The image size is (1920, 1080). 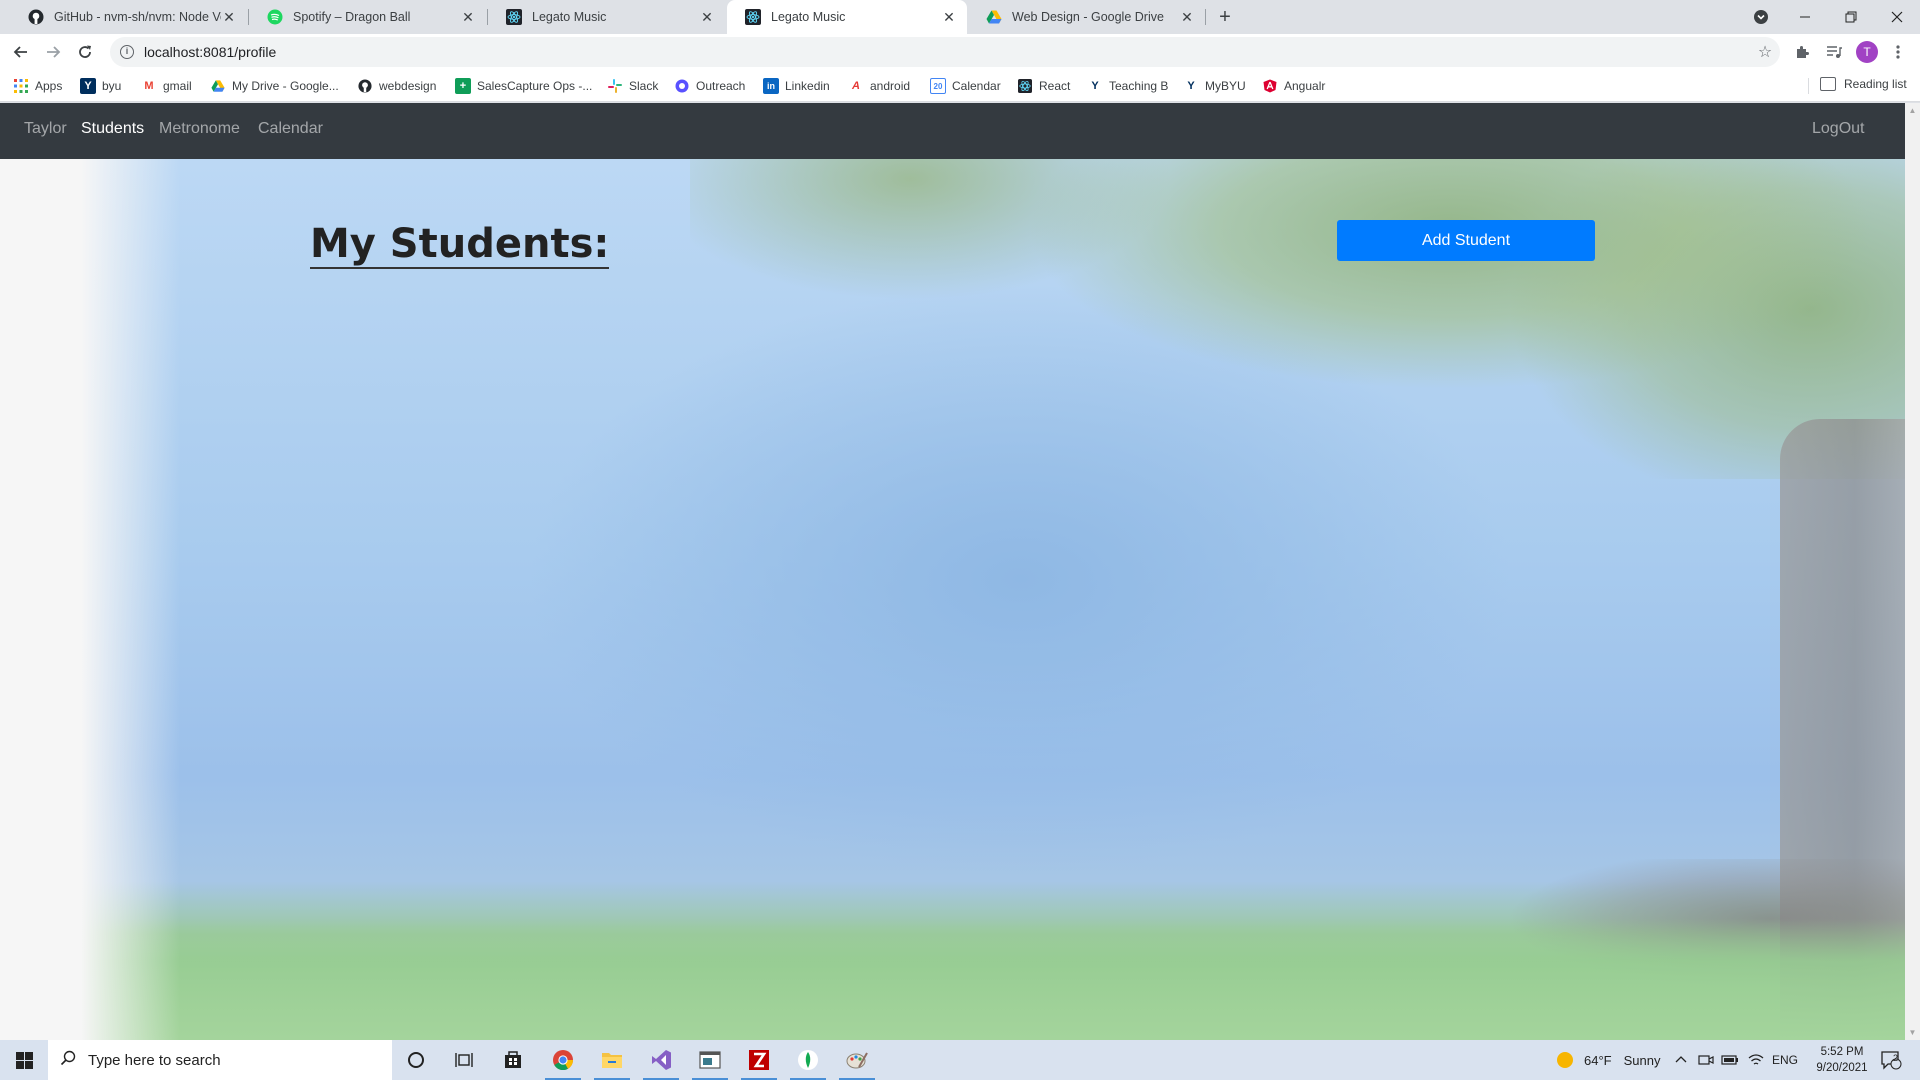 I want to click on filezilla-icon, so click(x=759, y=1060).